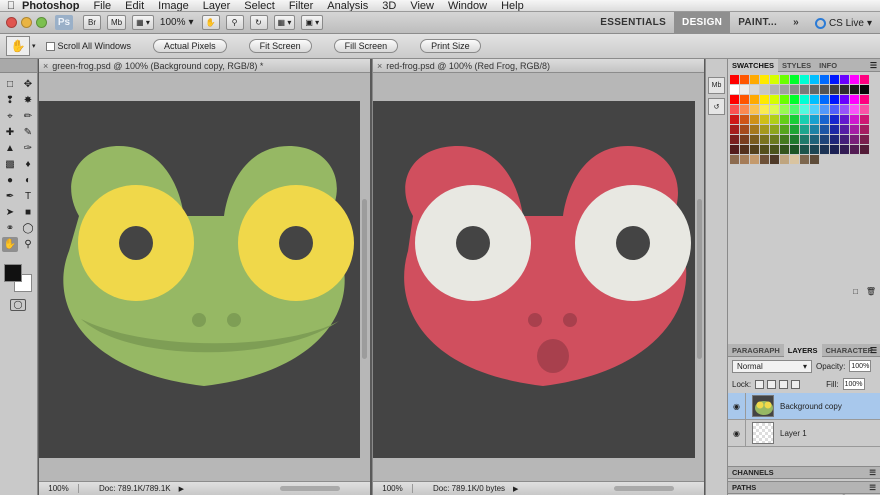 The width and height of the screenshot is (880, 495). I want to click on history-brush-tool-icon: ✑, so click(28, 148).